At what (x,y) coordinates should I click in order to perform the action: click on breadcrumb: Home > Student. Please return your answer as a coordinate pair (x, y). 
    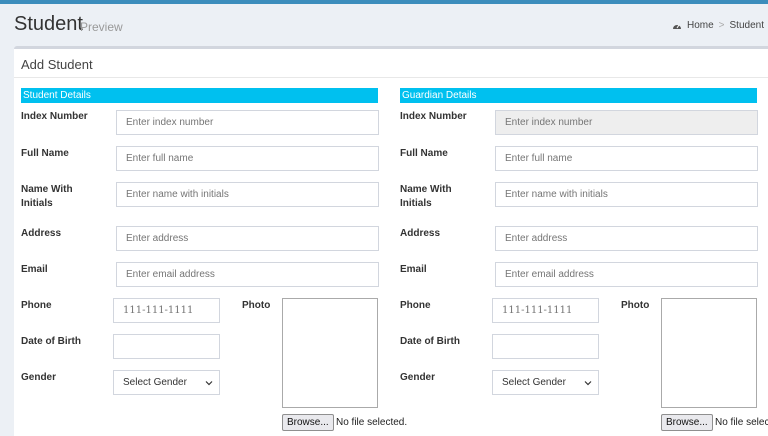
    Looking at the image, I should click on (718, 25).